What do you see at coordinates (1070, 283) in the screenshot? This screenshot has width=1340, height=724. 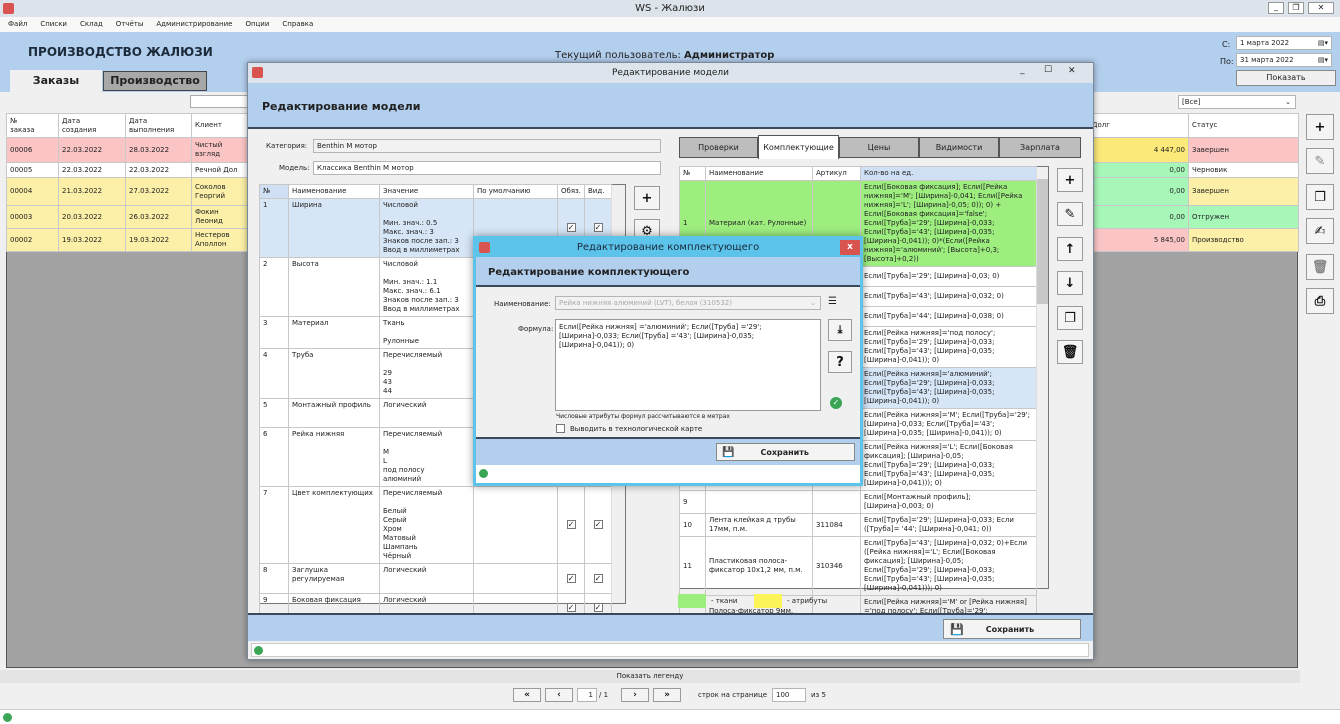 I see `move-down-button: ↓` at bounding box center [1070, 283].